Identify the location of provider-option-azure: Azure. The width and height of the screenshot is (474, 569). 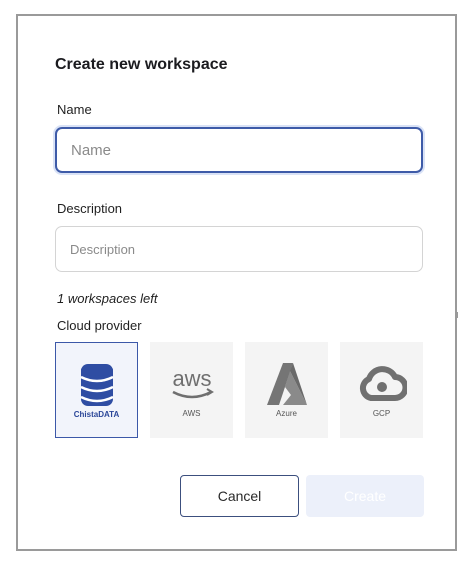
(286, 390).